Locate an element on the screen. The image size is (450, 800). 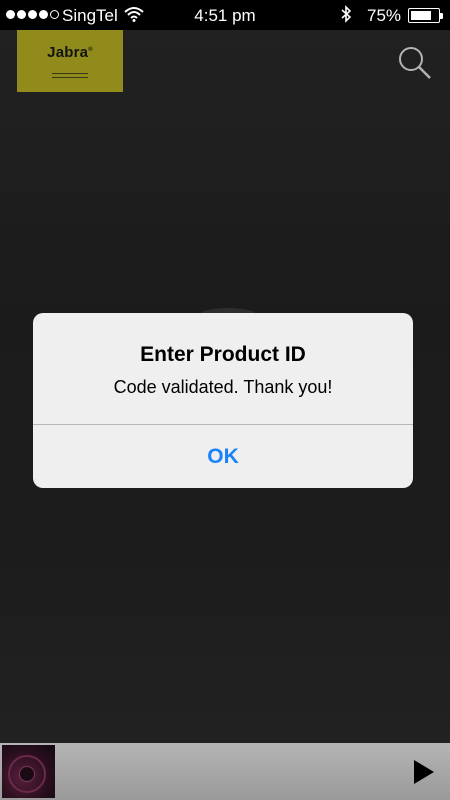
alert-title: Enter Product ID is located at coordinates (223, 354).